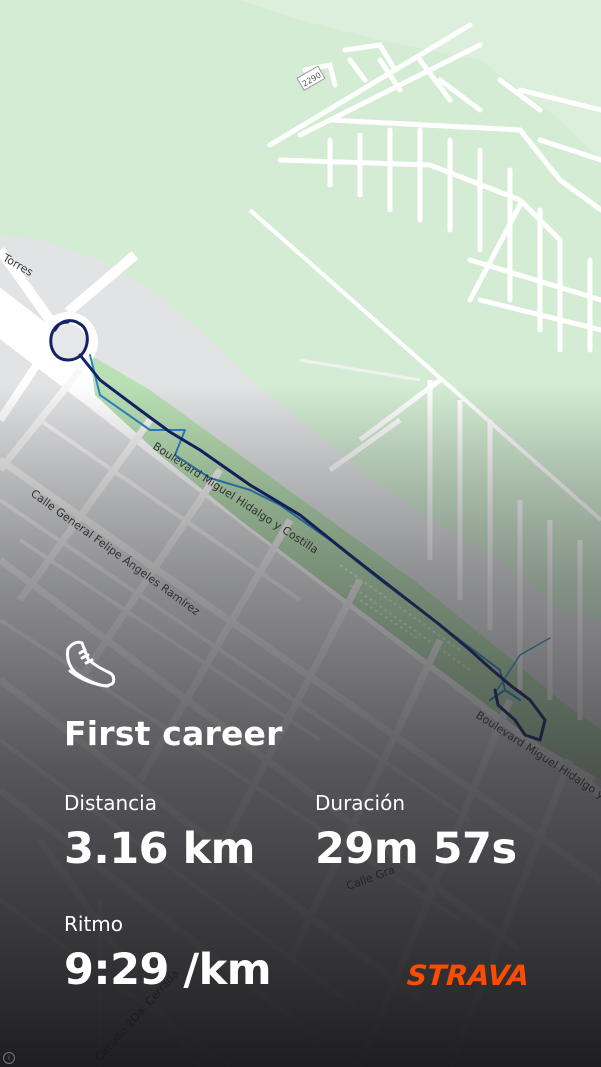 Image resolution: width=601 pixels, height=1067 pixels. What do you see at coordinates (94, 924) in the screenshot?
I see `pace-label: Ritmo` at bounding box center [94, 924].